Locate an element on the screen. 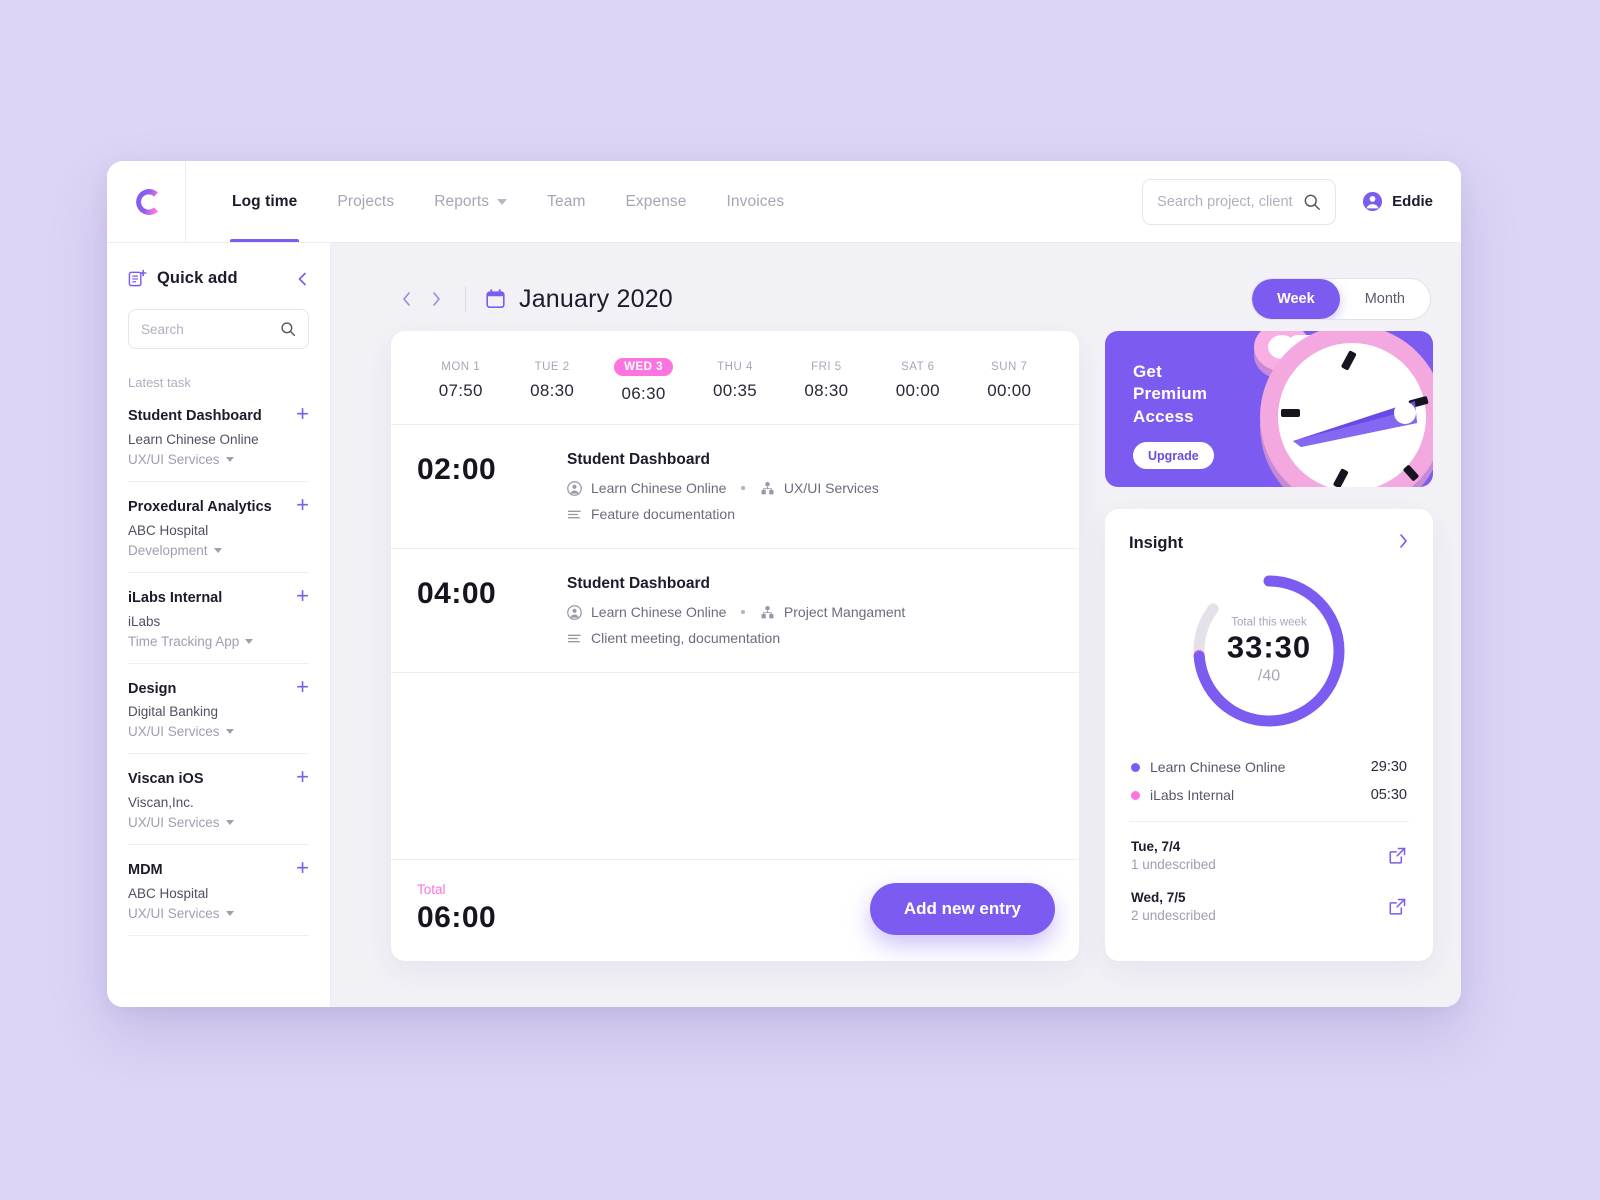  search-icon is located at coordinates (1312, 202).